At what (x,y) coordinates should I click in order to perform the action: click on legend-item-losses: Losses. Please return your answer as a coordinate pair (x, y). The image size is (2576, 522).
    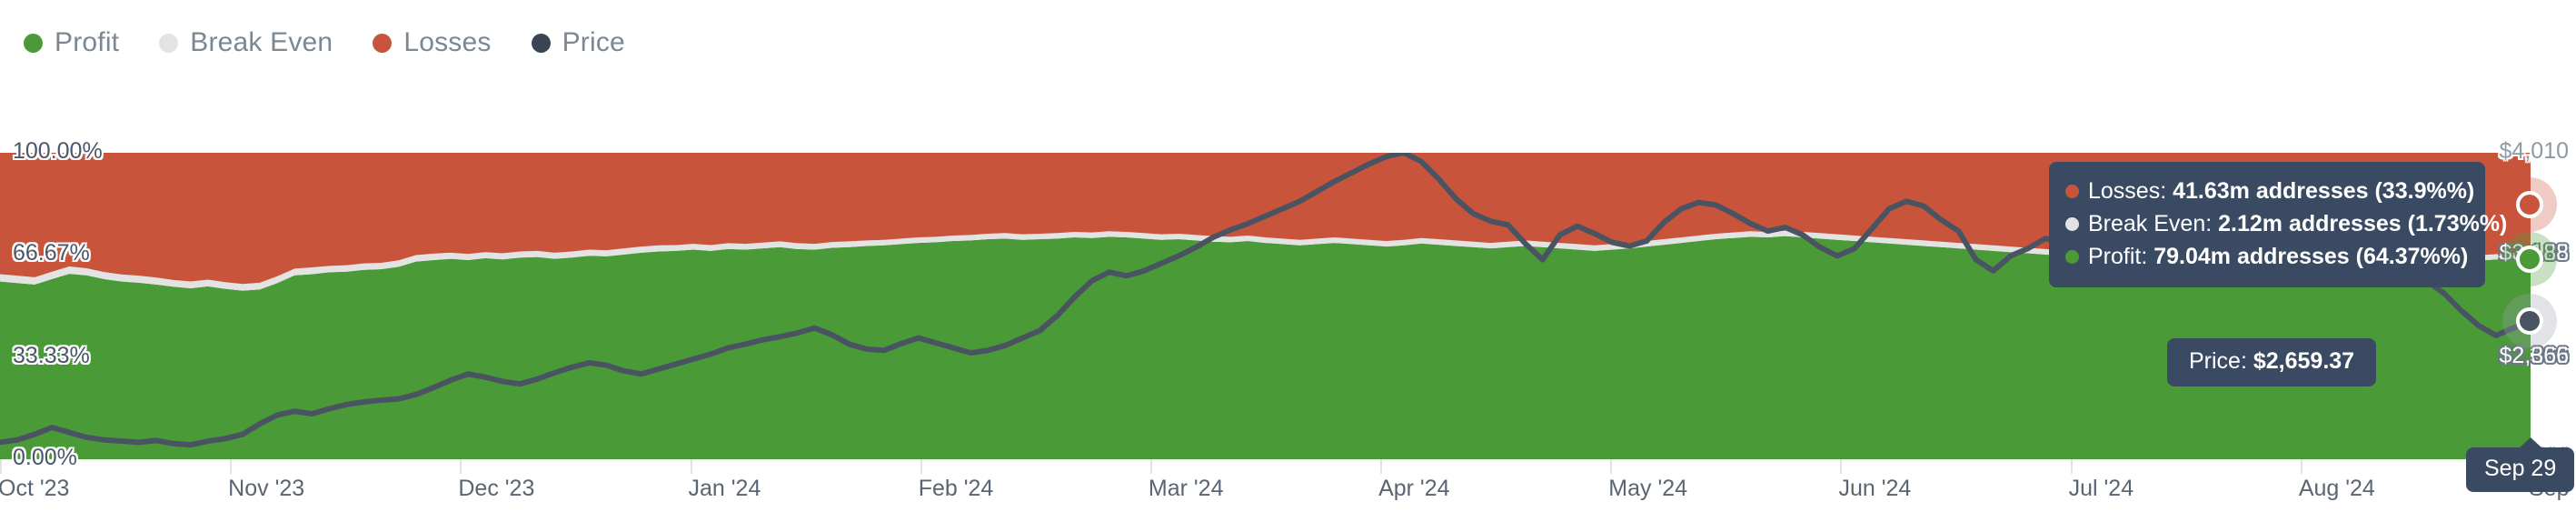
    Looking at the image, I should click on (432, 42).